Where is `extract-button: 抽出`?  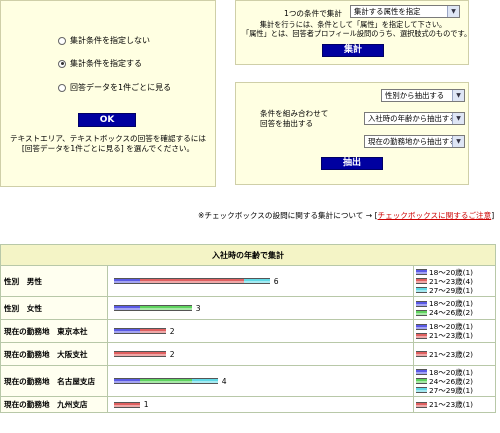
extract-button: 抽出 is located at coordinates (352, 163).